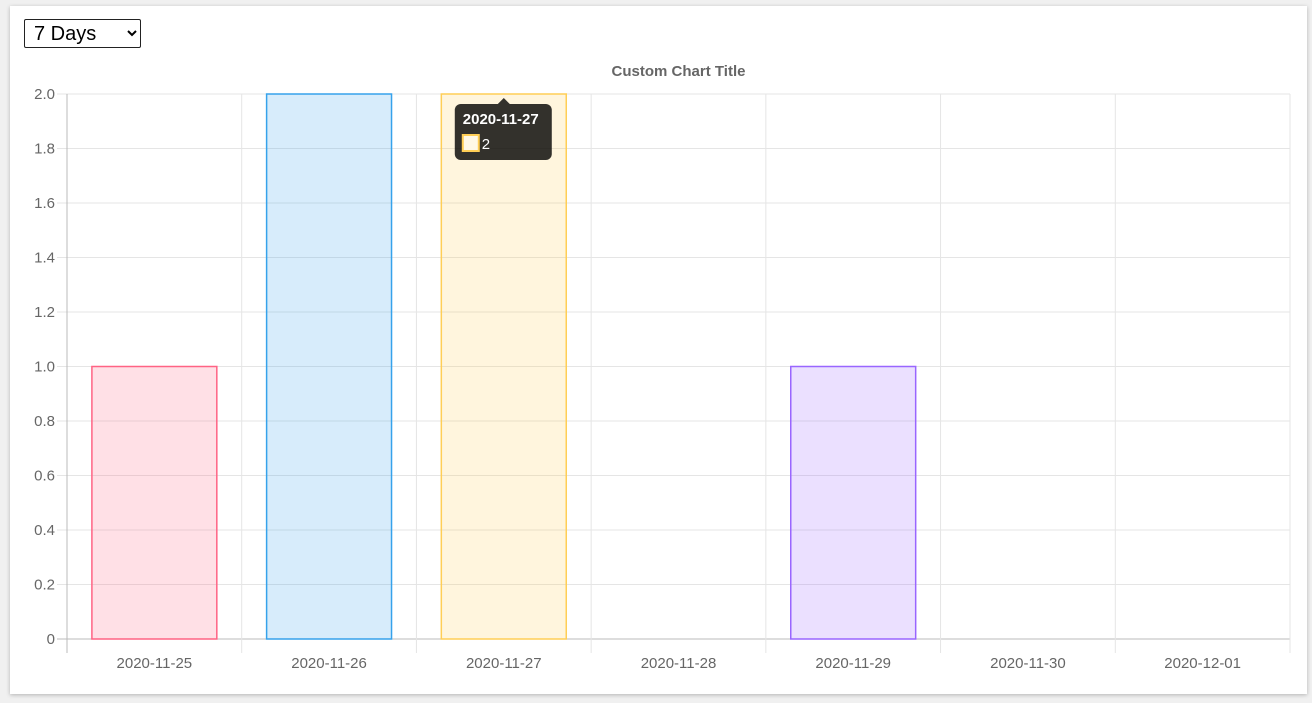  Describe the element at coordinates (679, 663) in the screenshot. I see `x-tick-label: 2020-11-28` at that location.